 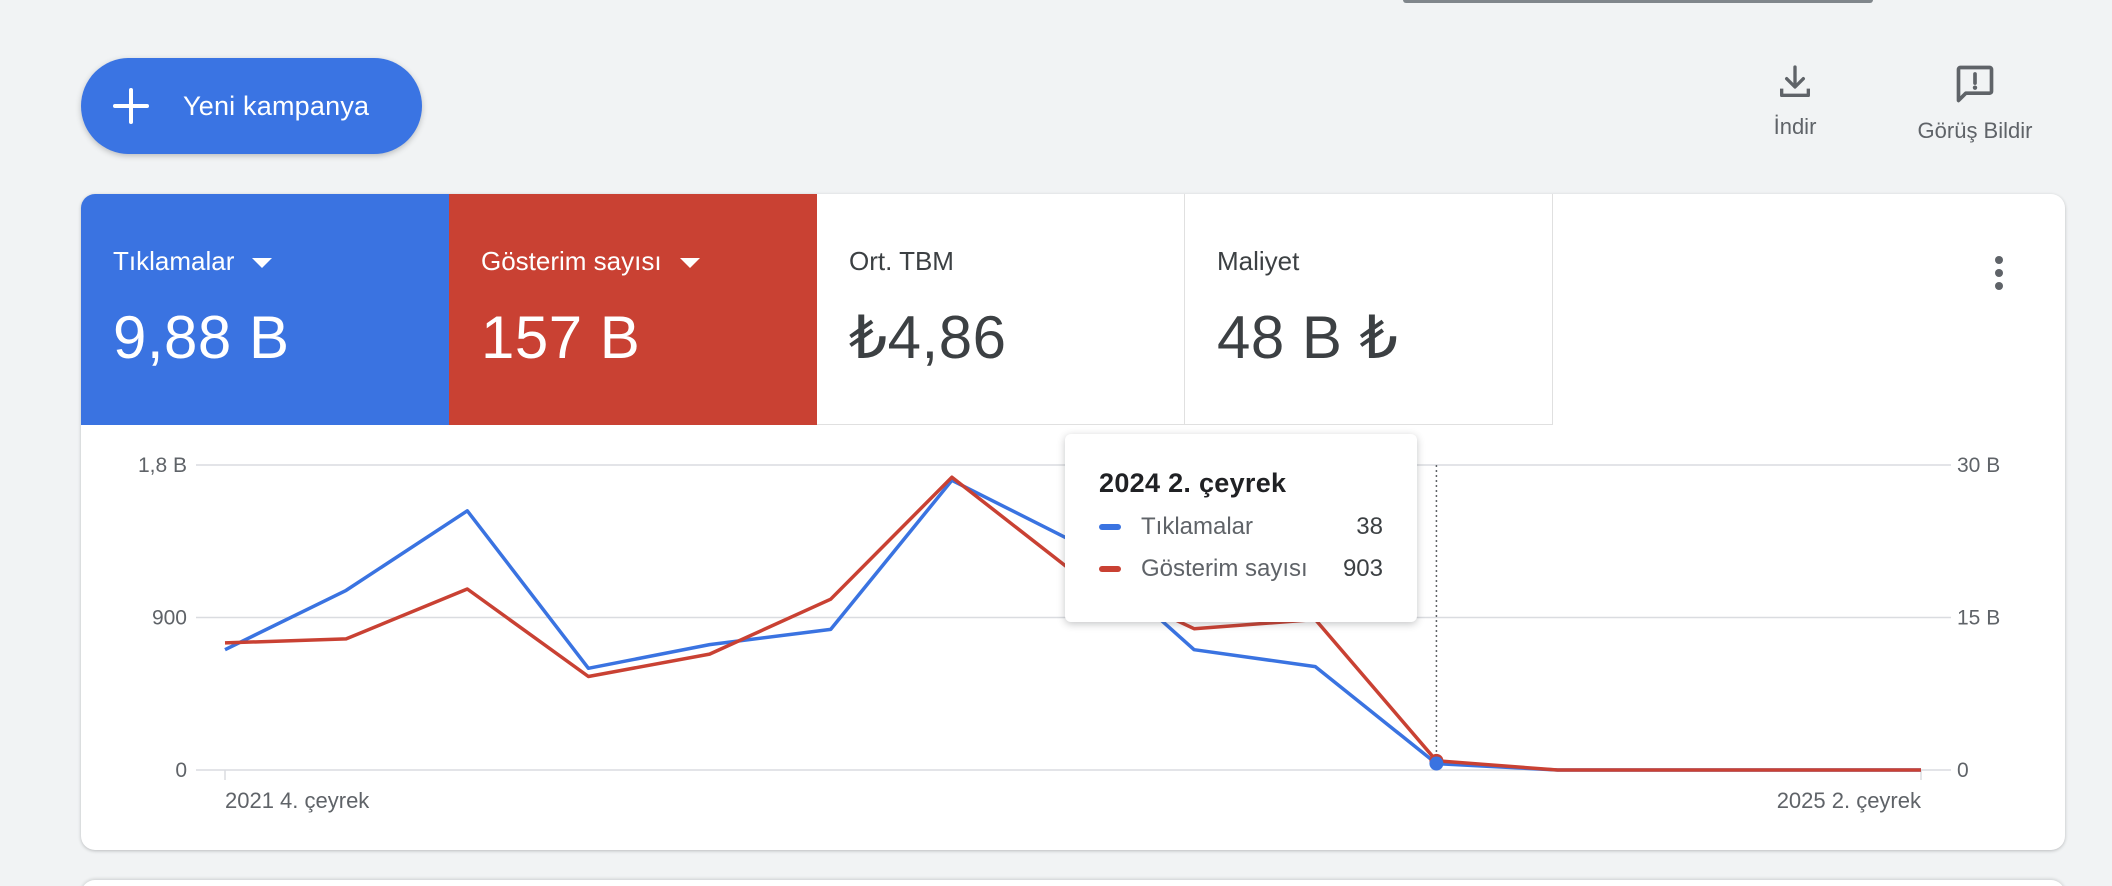 I want to click on new-campaign-button: Yeni kampanya, so click(x=251, y=106).